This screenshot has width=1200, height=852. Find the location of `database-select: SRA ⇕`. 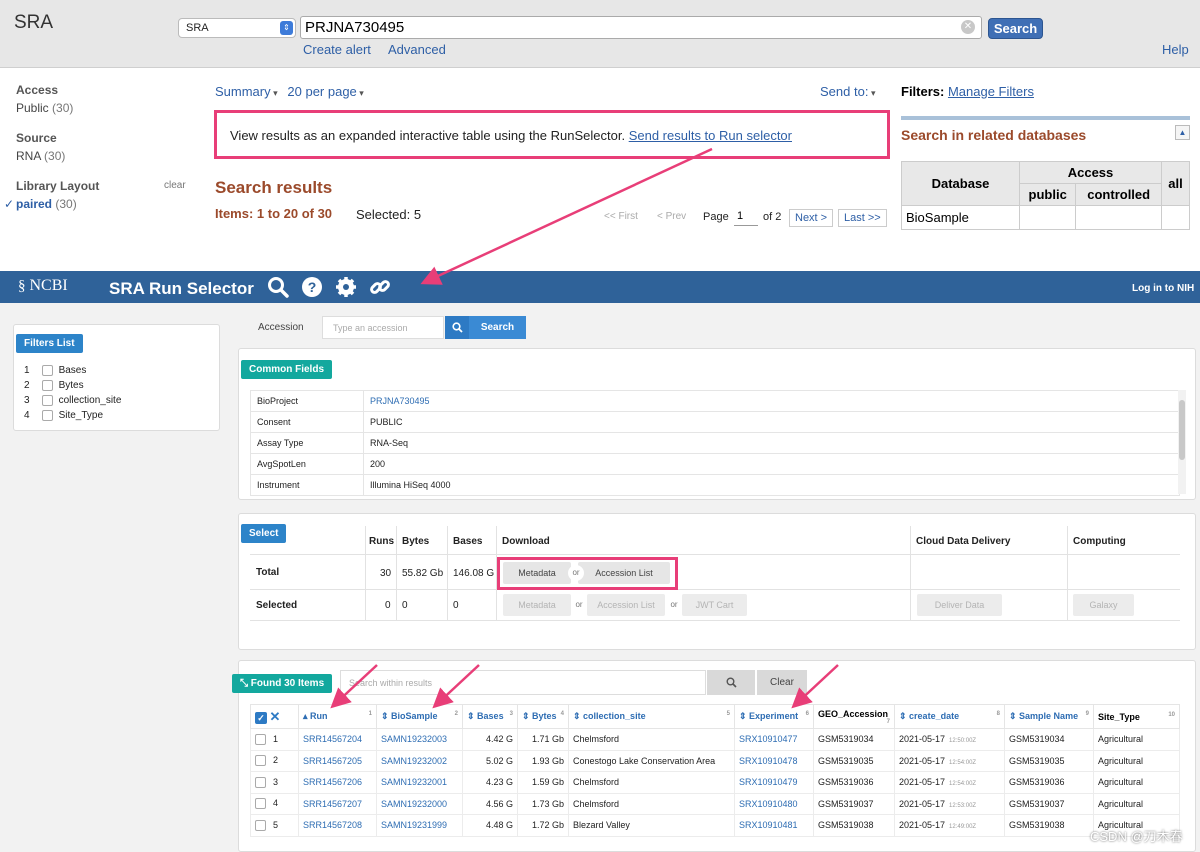

database-select: SRA ⇕ is located at coordinates (237, 28).